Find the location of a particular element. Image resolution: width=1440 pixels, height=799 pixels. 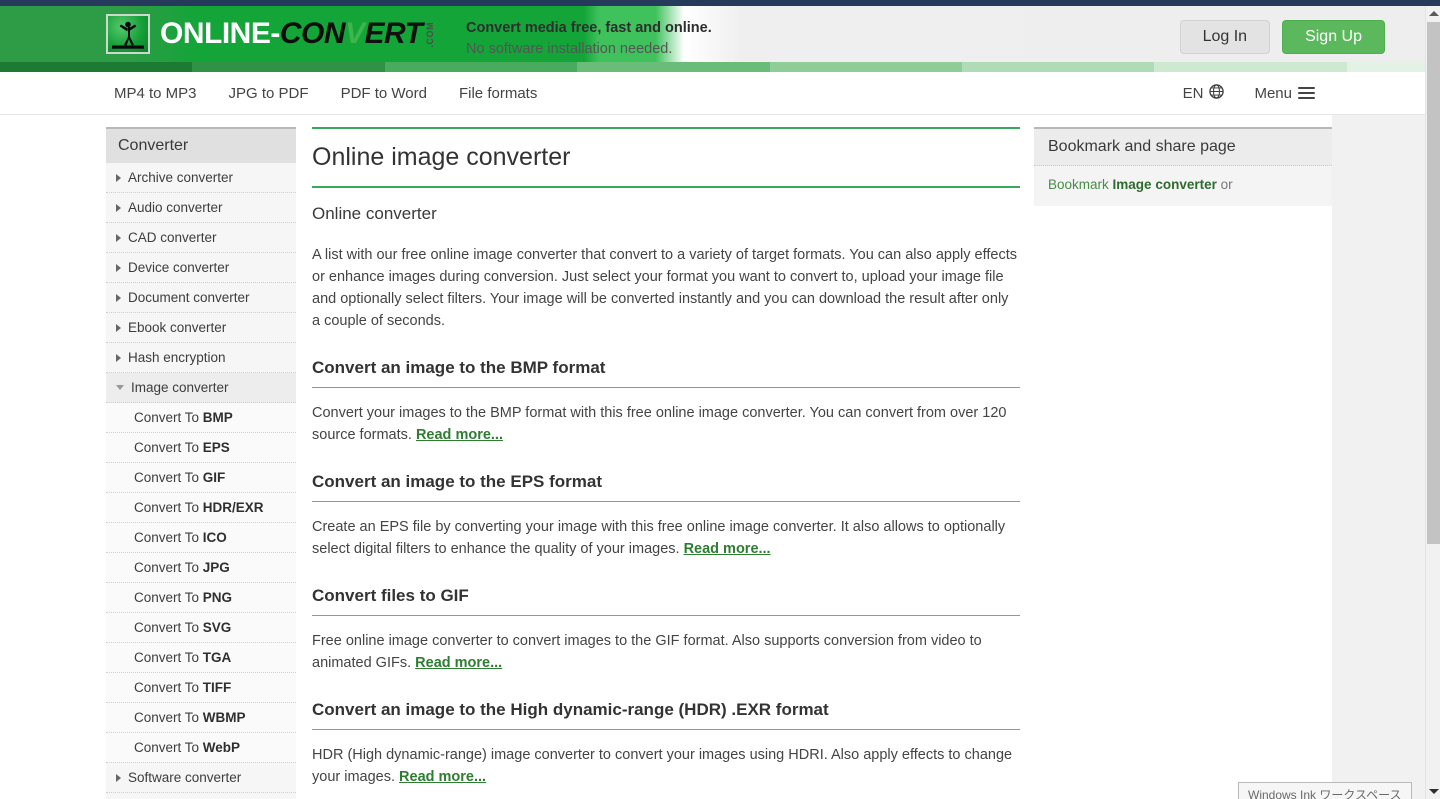

header-accent-strip is located at coordinates (712, 67).